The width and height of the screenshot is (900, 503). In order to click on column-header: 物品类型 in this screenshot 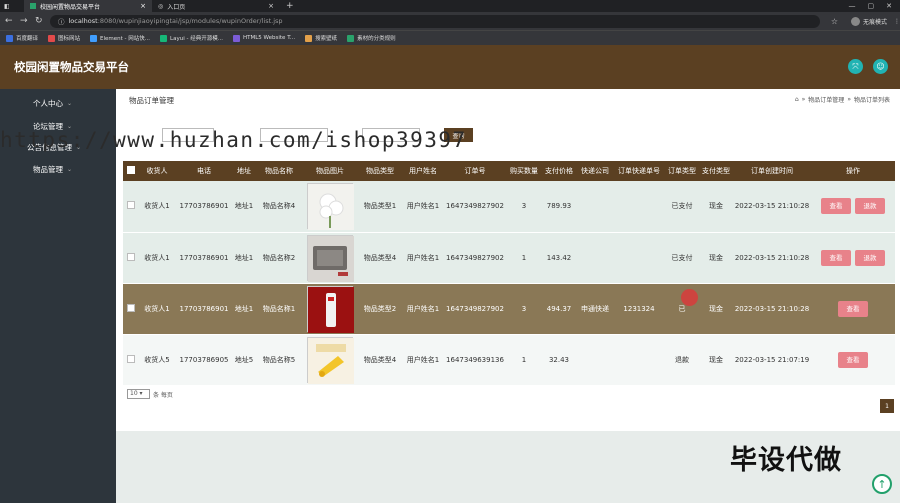, I will do `click(380, 171)`.